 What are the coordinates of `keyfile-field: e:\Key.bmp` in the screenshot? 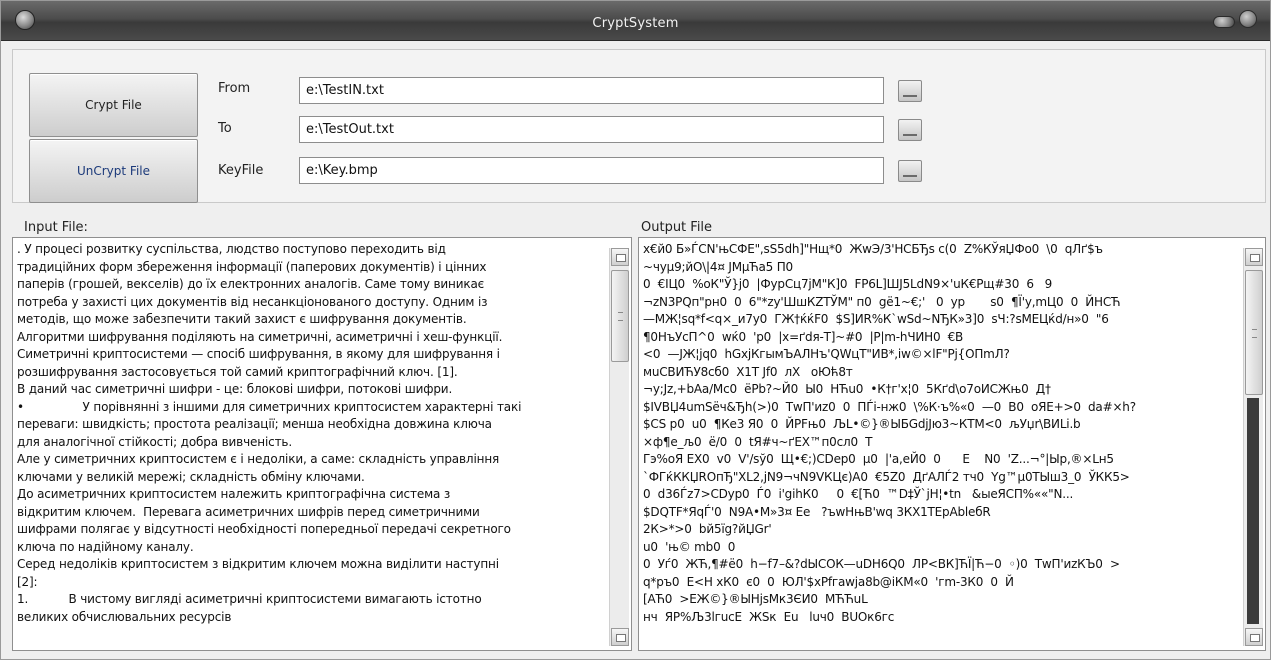 It's located at (591, 170).